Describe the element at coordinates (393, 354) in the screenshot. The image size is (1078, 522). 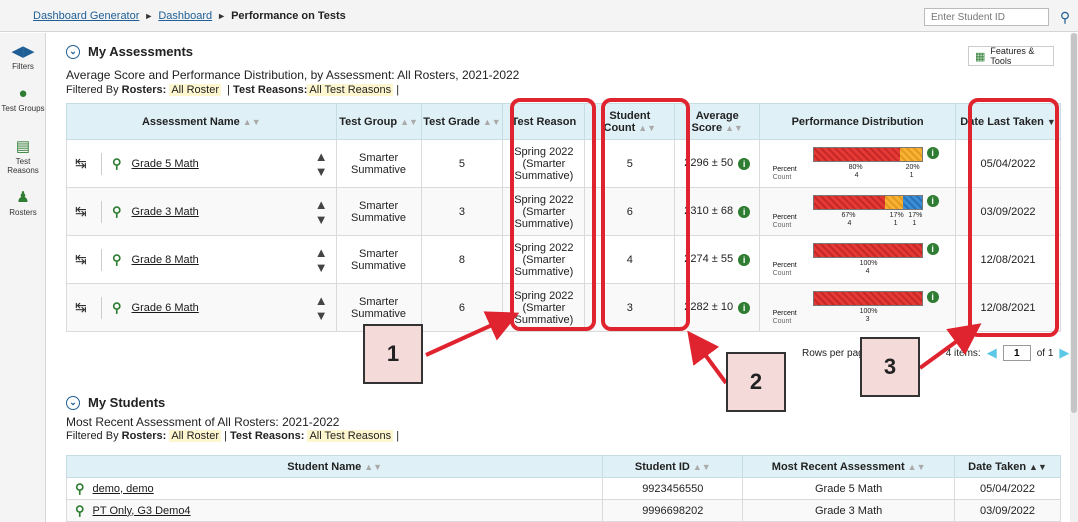
I see `callout-1: 1` at that location.